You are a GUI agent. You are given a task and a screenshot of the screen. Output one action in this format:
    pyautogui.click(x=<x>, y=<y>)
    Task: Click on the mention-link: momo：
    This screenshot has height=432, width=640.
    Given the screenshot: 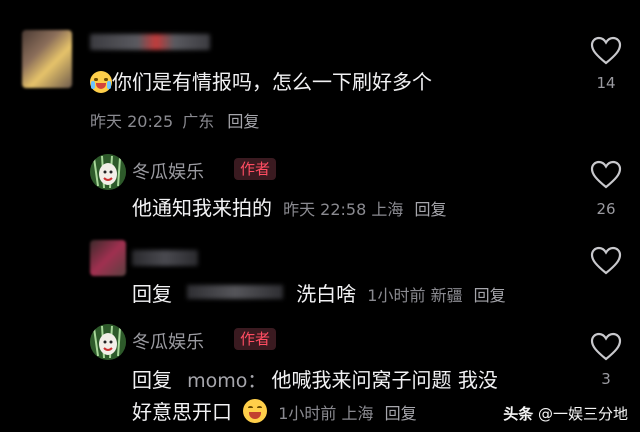 What is the action you would take?
    pyautogui.click(x=226, y=381)
    